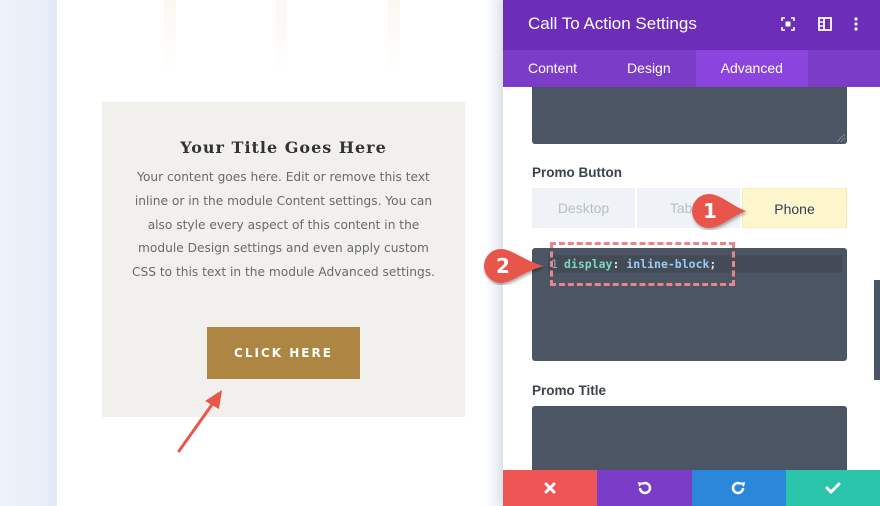 This screenshot has width=880, height=506. What do you see at coordinates (583, 208) in the screenshot?
I see `device-tab-desktop: Desktop` at bounding box center [583, 208].